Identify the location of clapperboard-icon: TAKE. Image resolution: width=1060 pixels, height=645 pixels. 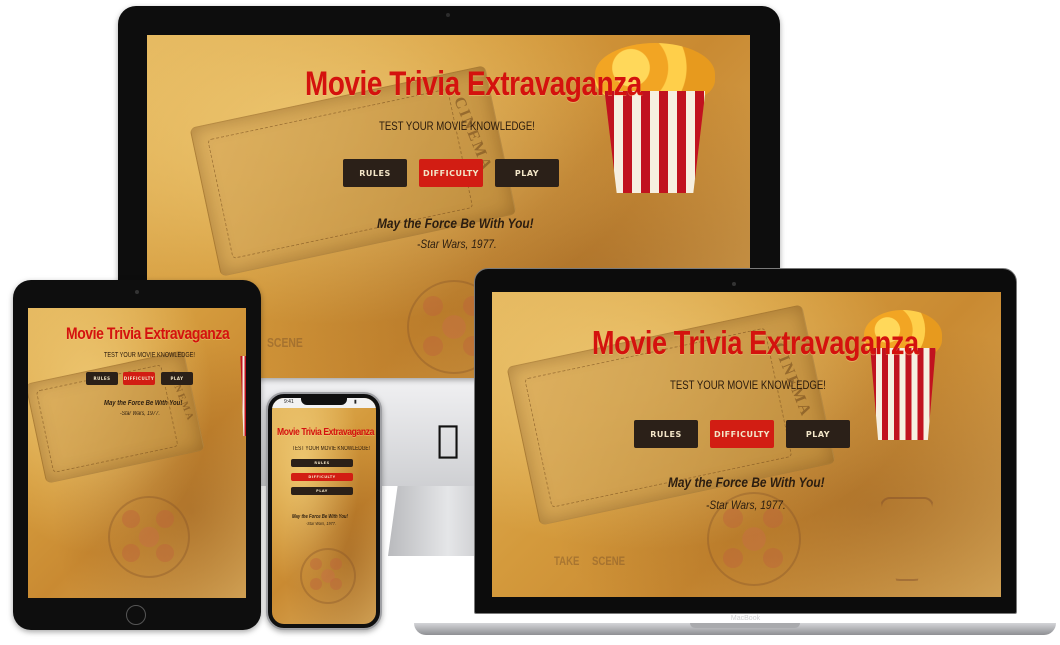
(567, 561).